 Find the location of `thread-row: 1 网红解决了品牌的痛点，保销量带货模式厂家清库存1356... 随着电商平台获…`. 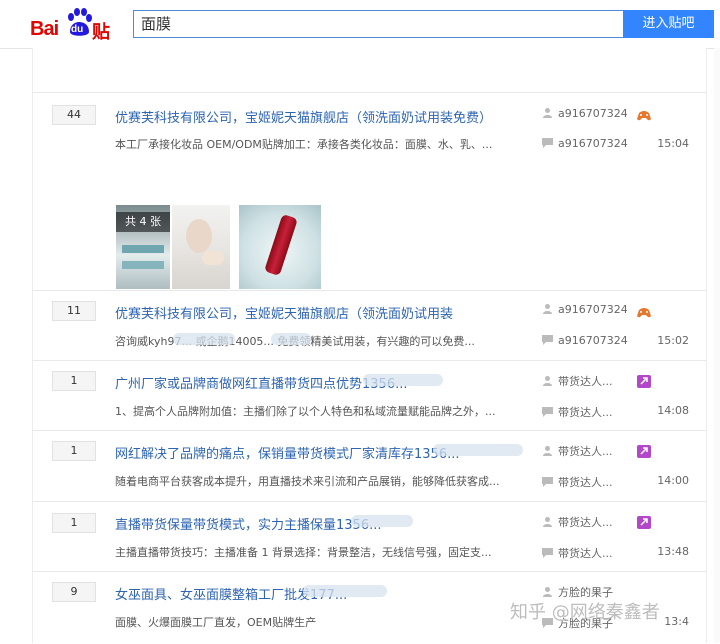

thread-row: 1 网红解决了品牌的痛点，保销量带货模式厂家清库存1356... 随着电商平台获… is located at coordinates (369, 466).